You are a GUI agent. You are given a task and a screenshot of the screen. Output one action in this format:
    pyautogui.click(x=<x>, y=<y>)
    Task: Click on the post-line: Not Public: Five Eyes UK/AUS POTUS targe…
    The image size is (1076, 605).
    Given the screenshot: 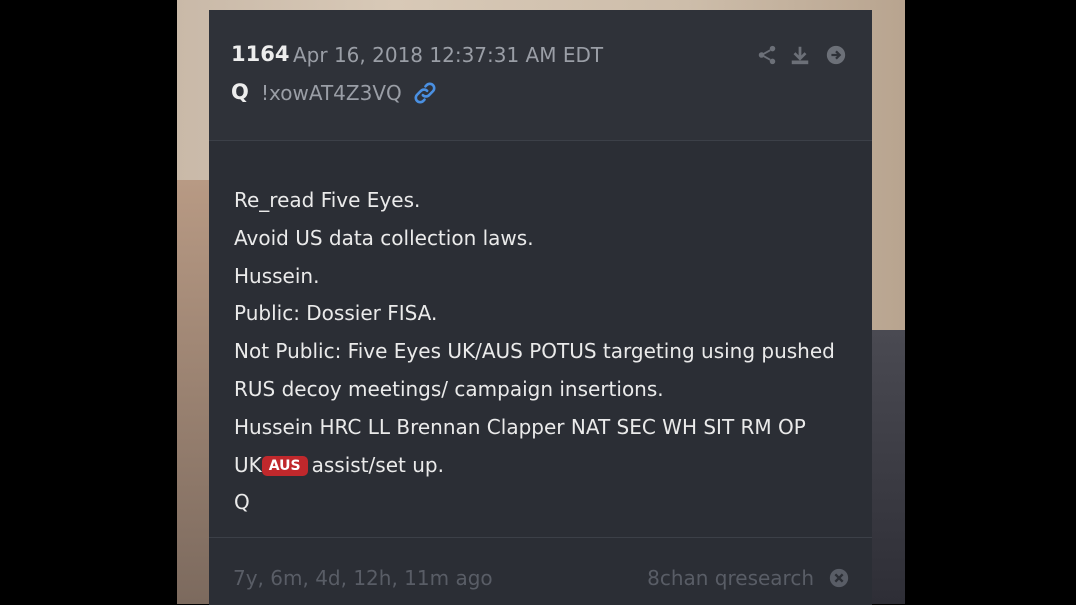 What is the action you would take?
    pyautogui.click(x=534, y=351)
    